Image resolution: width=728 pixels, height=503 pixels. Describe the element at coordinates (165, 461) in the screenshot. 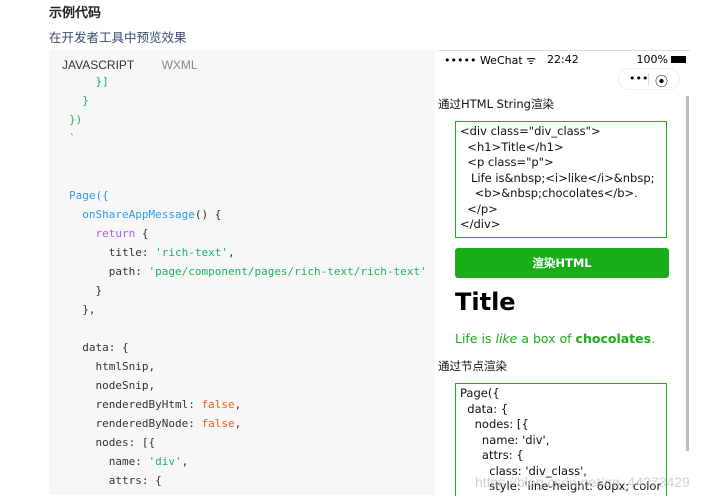

I see `code-token: 'div'` at that location.